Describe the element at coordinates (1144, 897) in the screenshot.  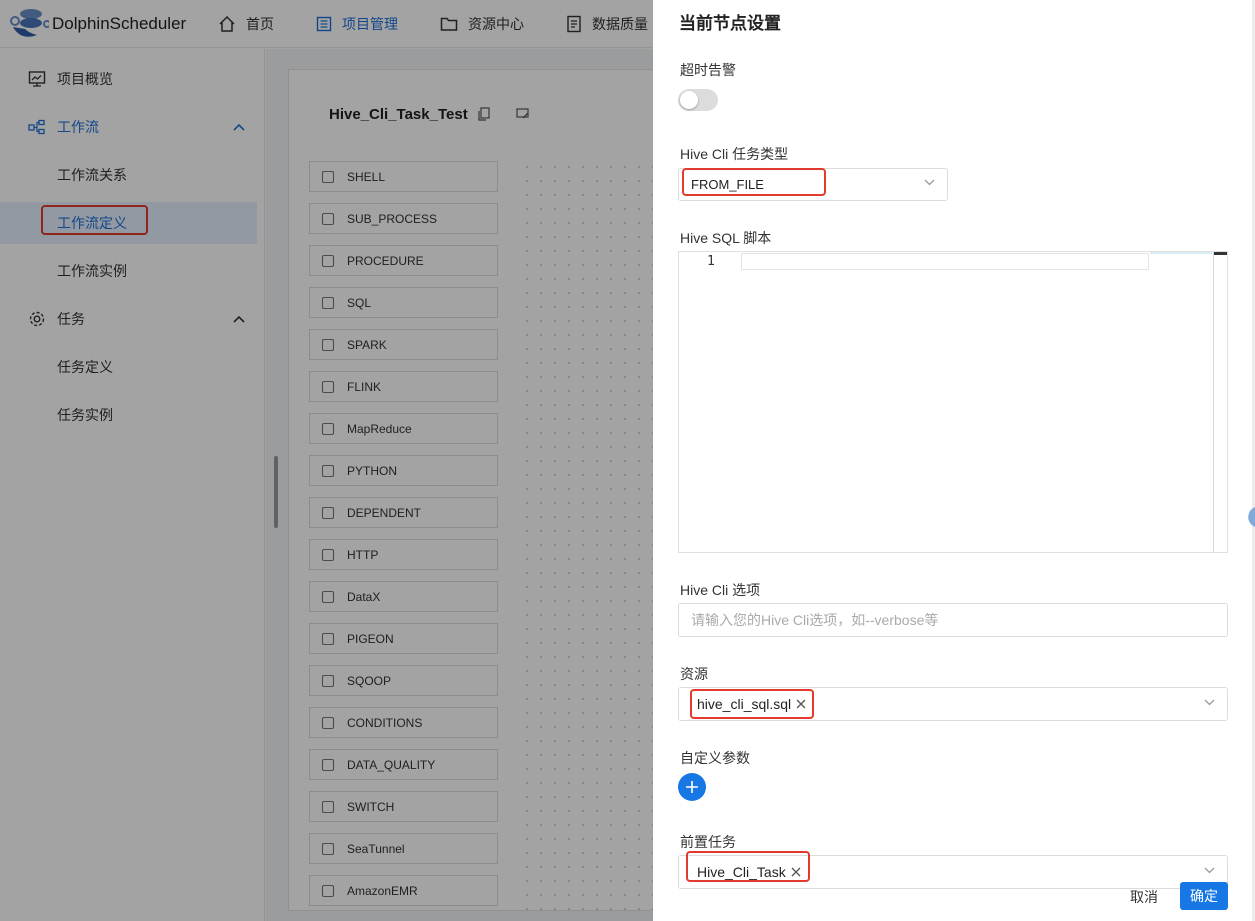
I see `cancel-button: 取消` at that location.